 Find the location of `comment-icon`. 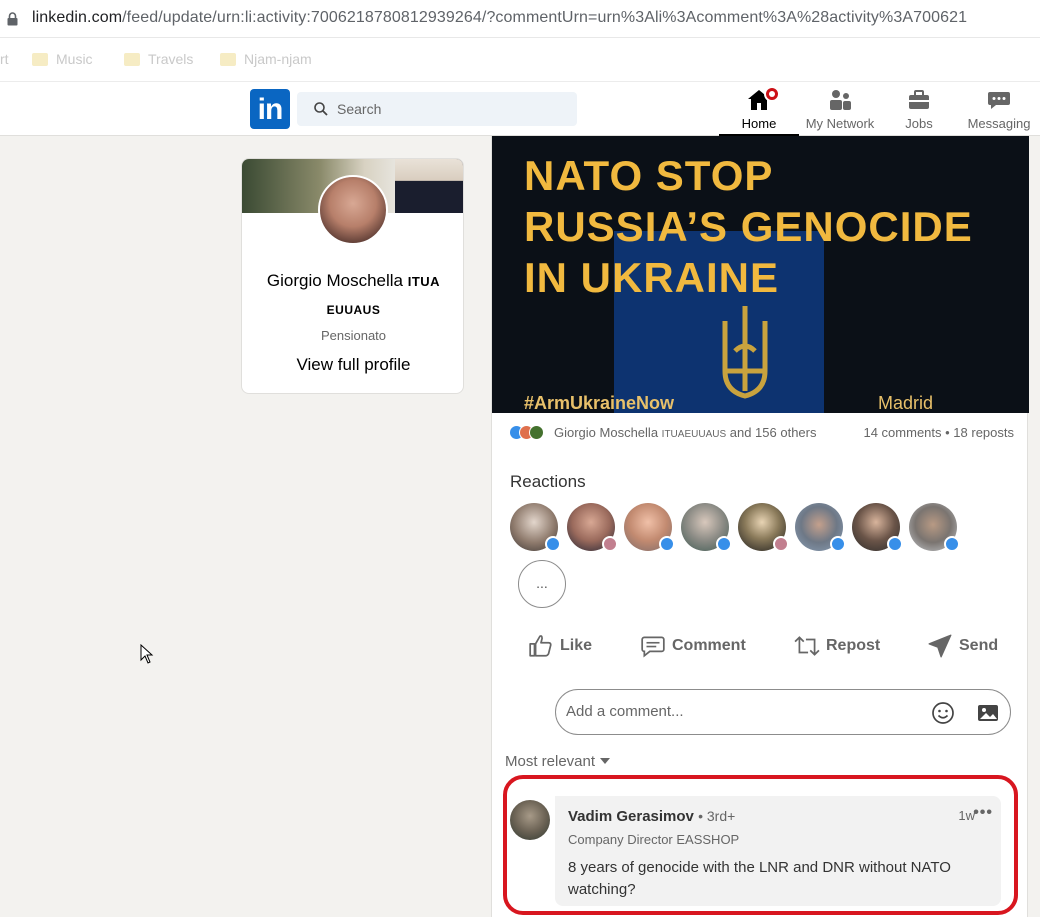

comment-icon is located at coordinates (653, 647).